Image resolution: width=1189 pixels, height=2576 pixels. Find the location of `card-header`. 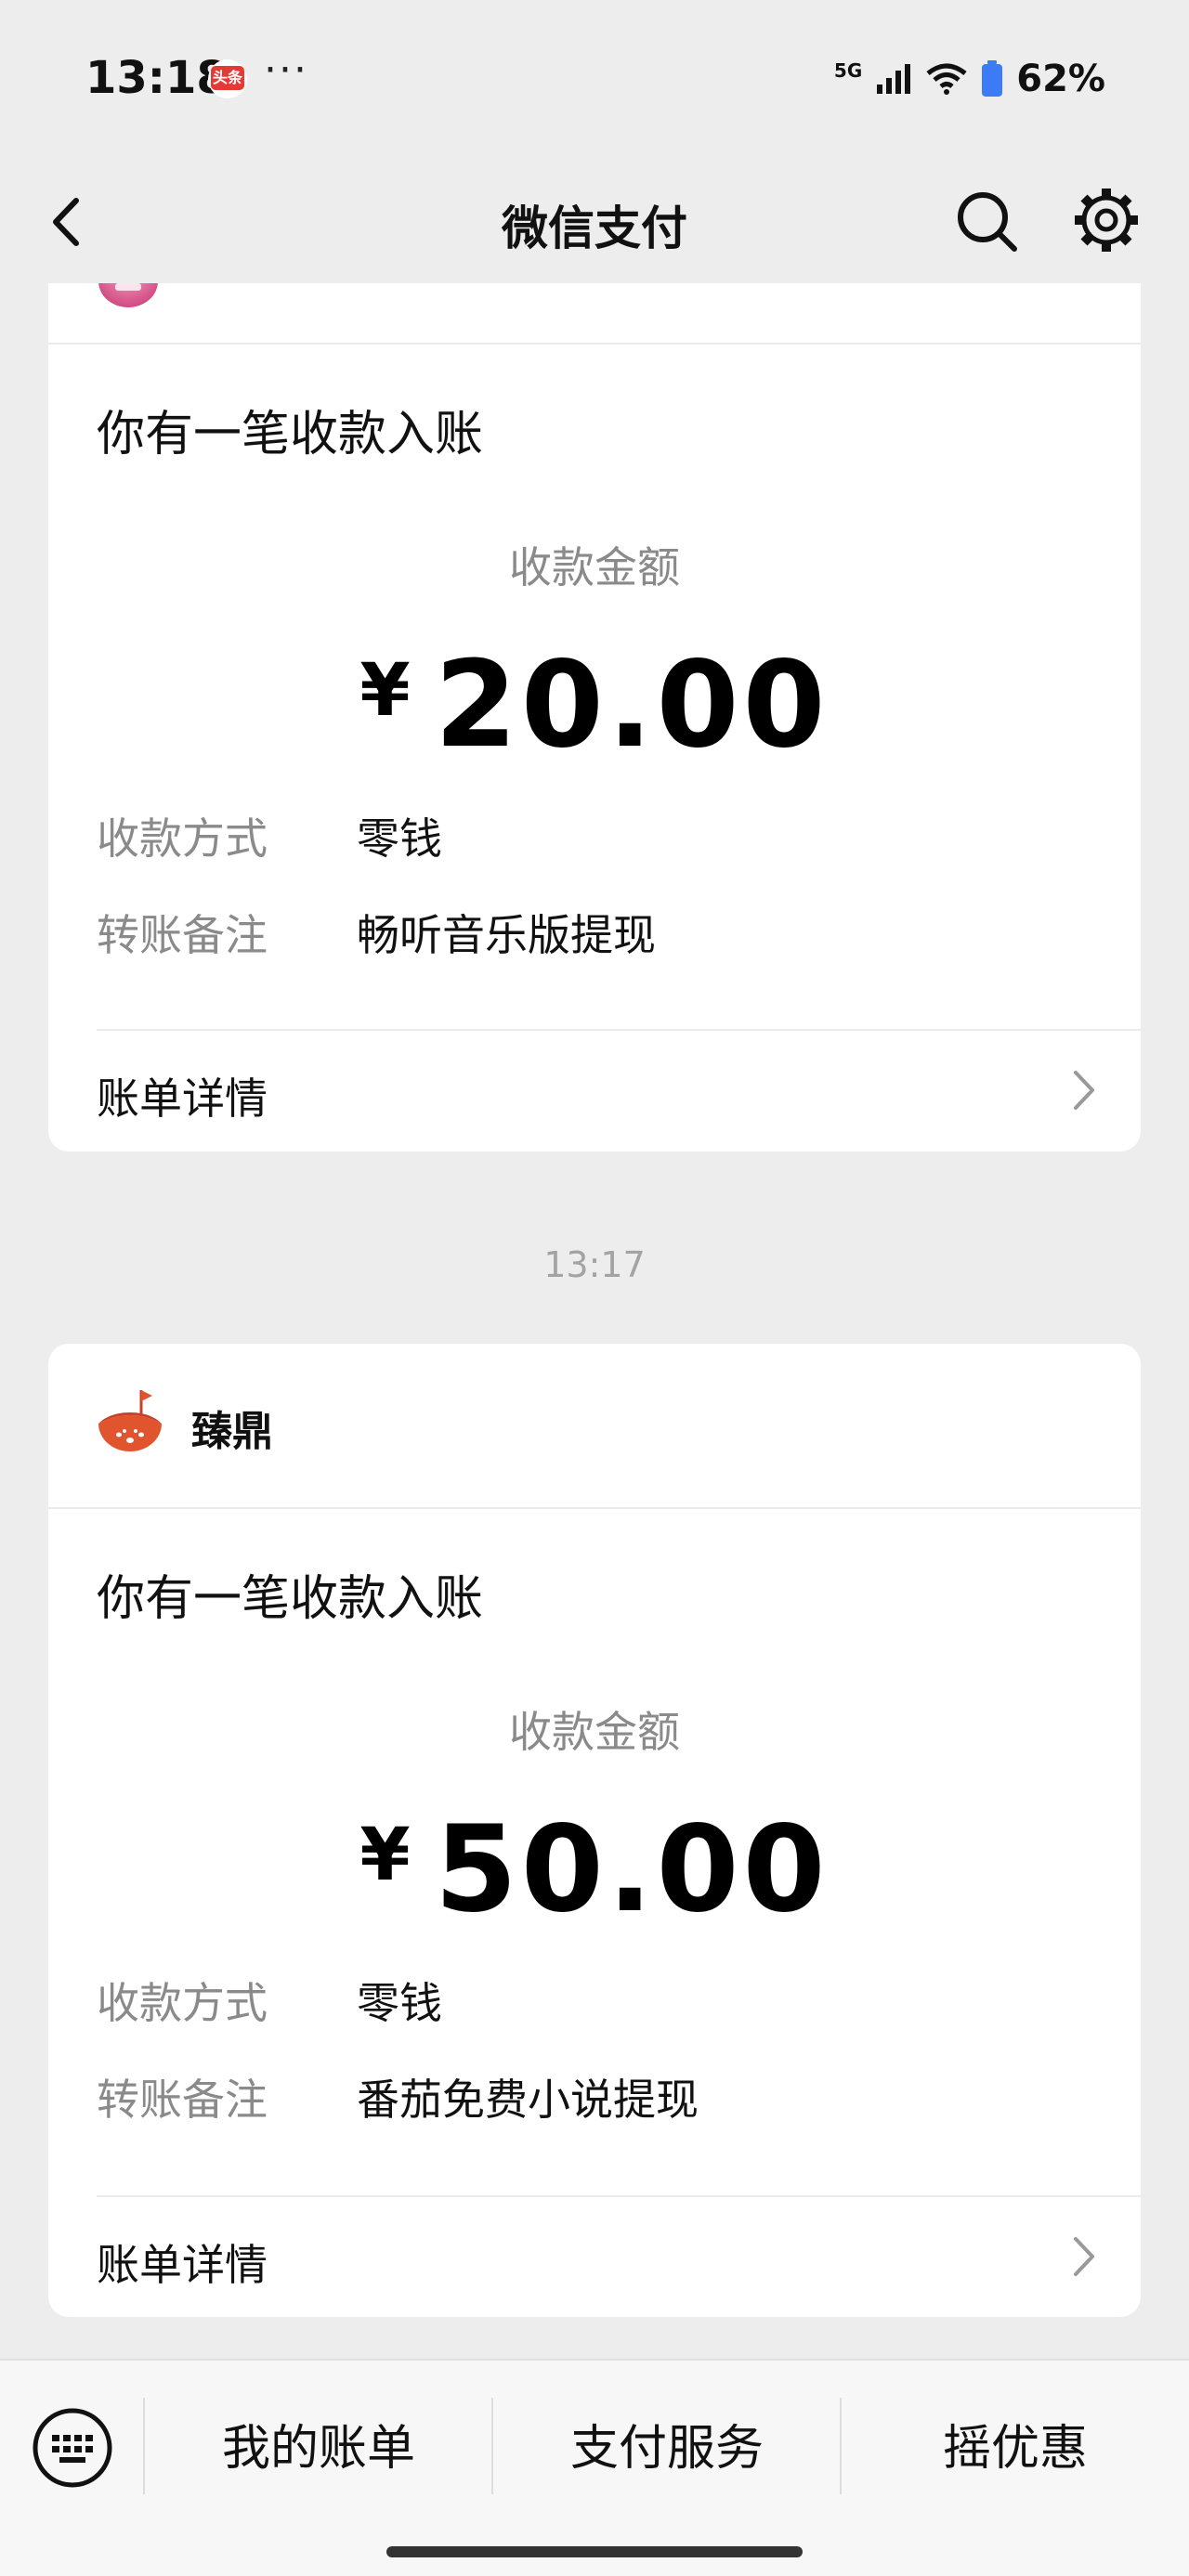

card-header is located at coordinates (594, 314).